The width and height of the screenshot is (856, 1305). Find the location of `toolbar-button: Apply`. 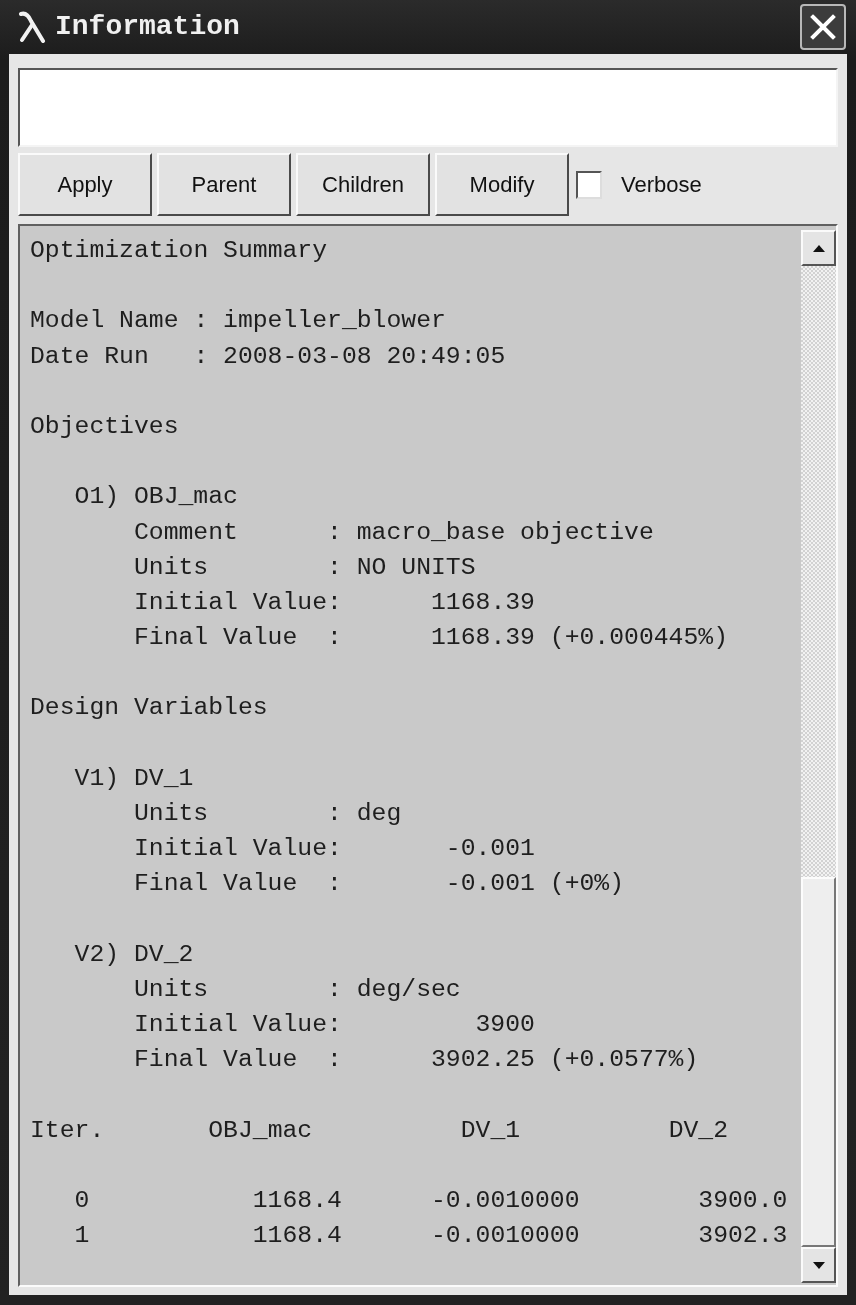

toolbar-button: Apply is located at coordinates (85, 184).